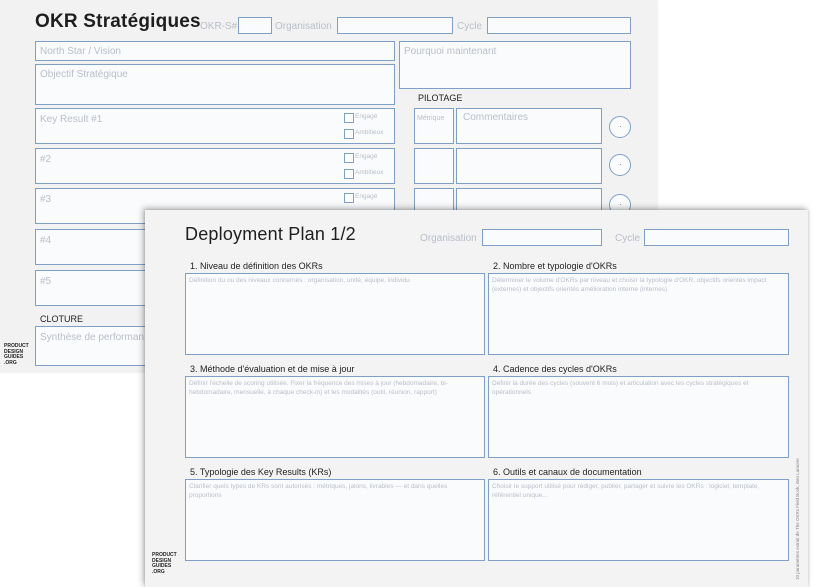 This screenshot has height=587, width=815. What do you see at coordinates (255, 25) in the screenshot?
I see `okr-id-field` at bounding box center [255, 25].